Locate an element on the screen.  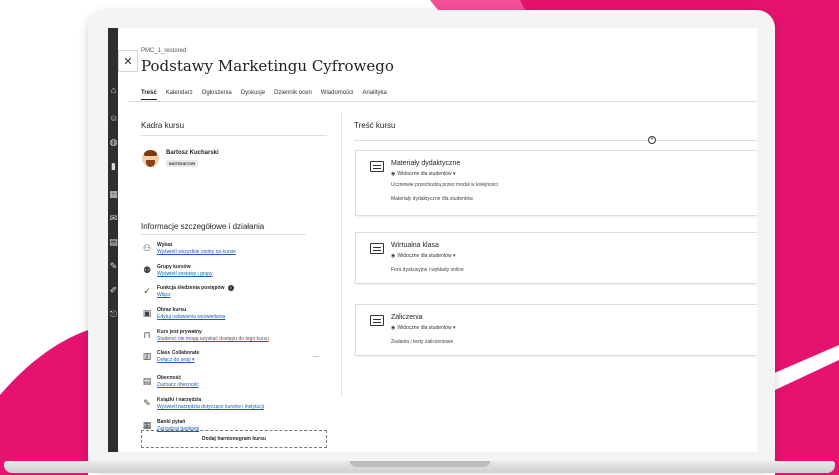
tools-icon: ✎ is located at coordinates (147, 403).